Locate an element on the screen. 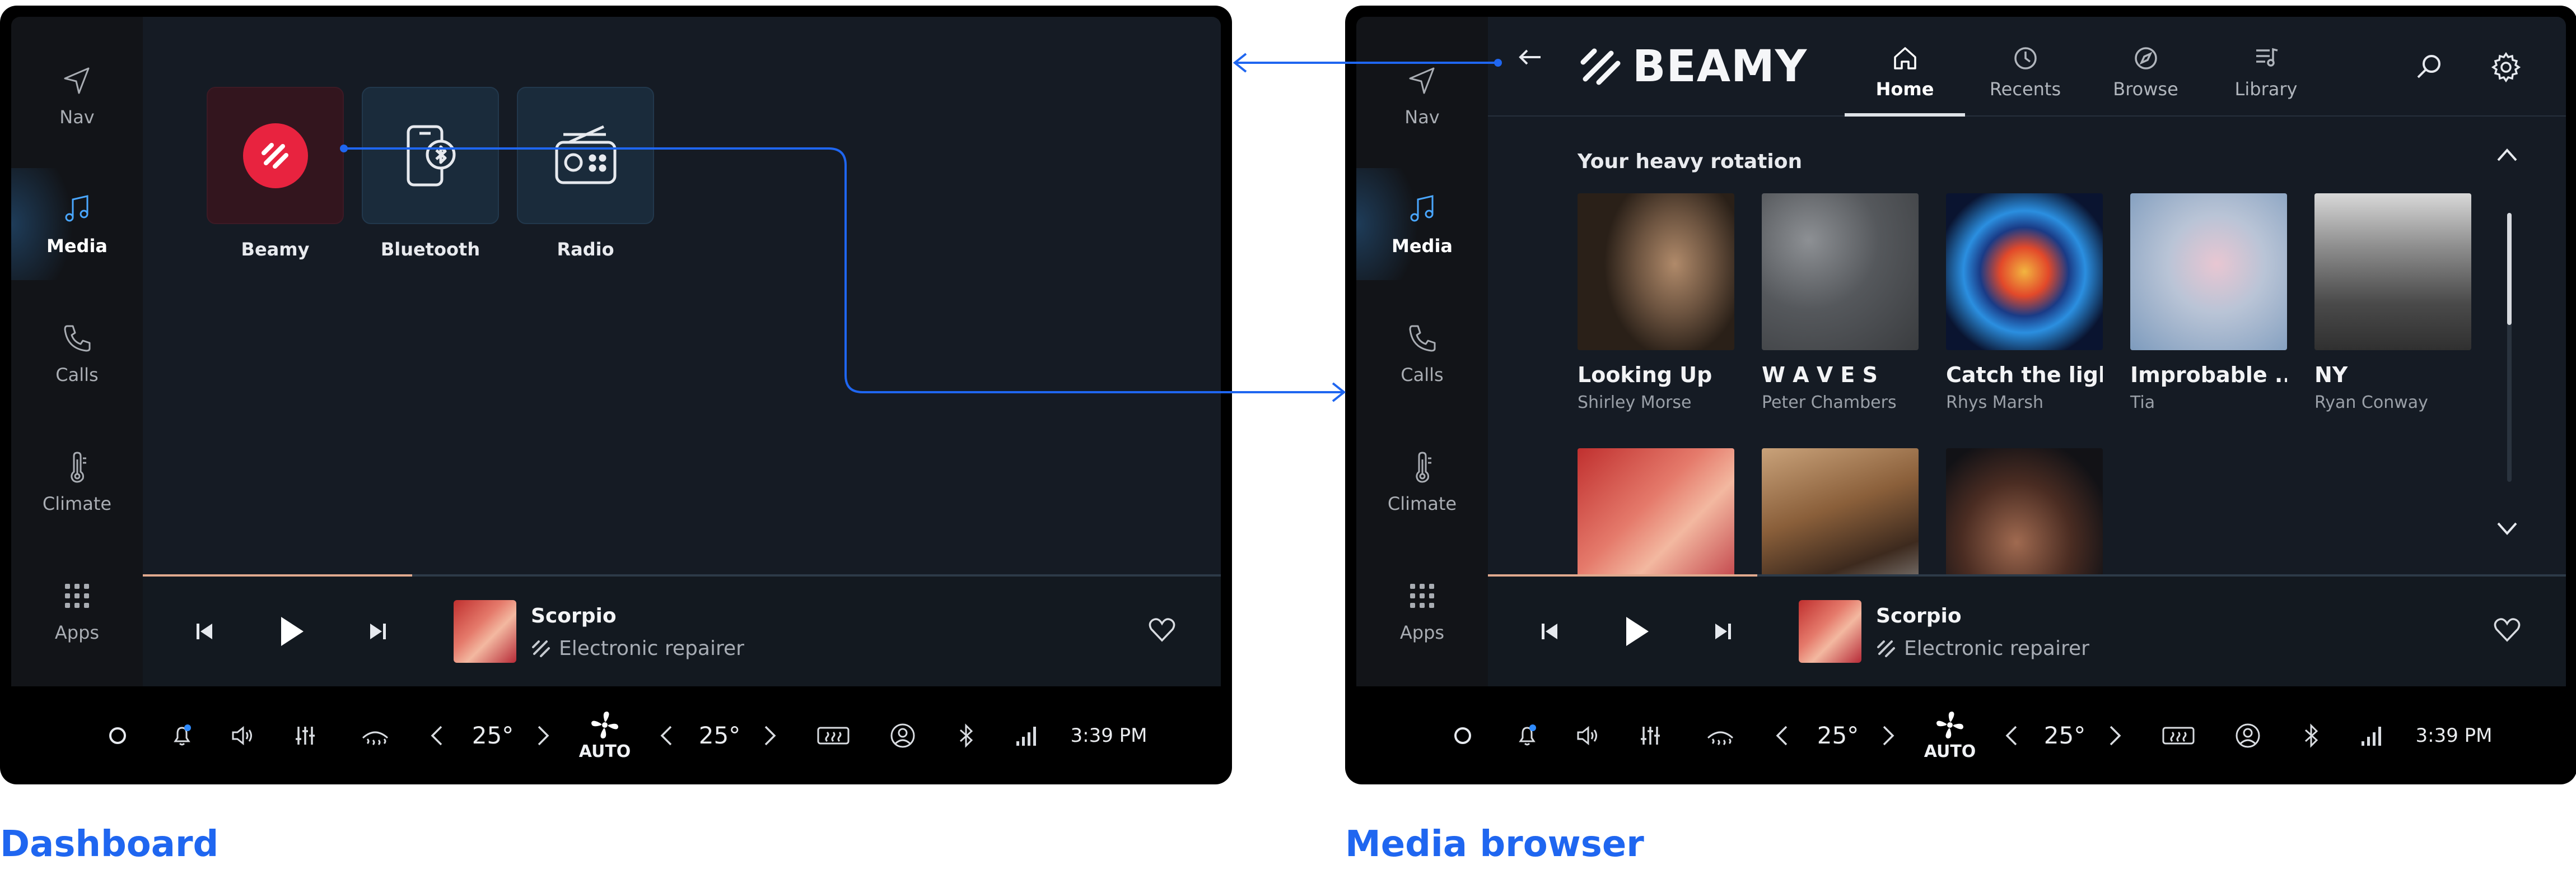  tab-recents: Recents is located at coordinates (2025, 75).